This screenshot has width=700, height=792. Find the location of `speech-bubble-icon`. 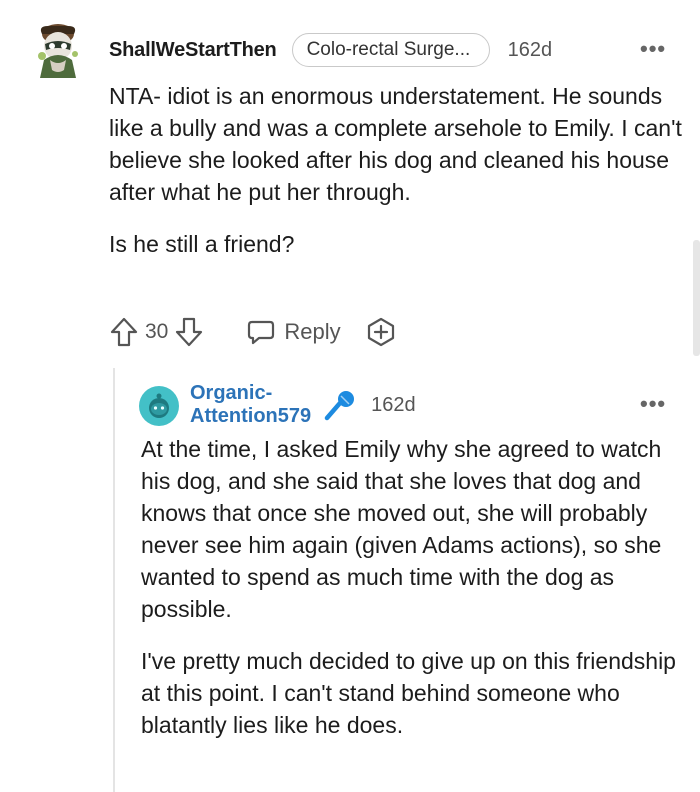

speech-bubble-icon is located at coordinates (261, 332).